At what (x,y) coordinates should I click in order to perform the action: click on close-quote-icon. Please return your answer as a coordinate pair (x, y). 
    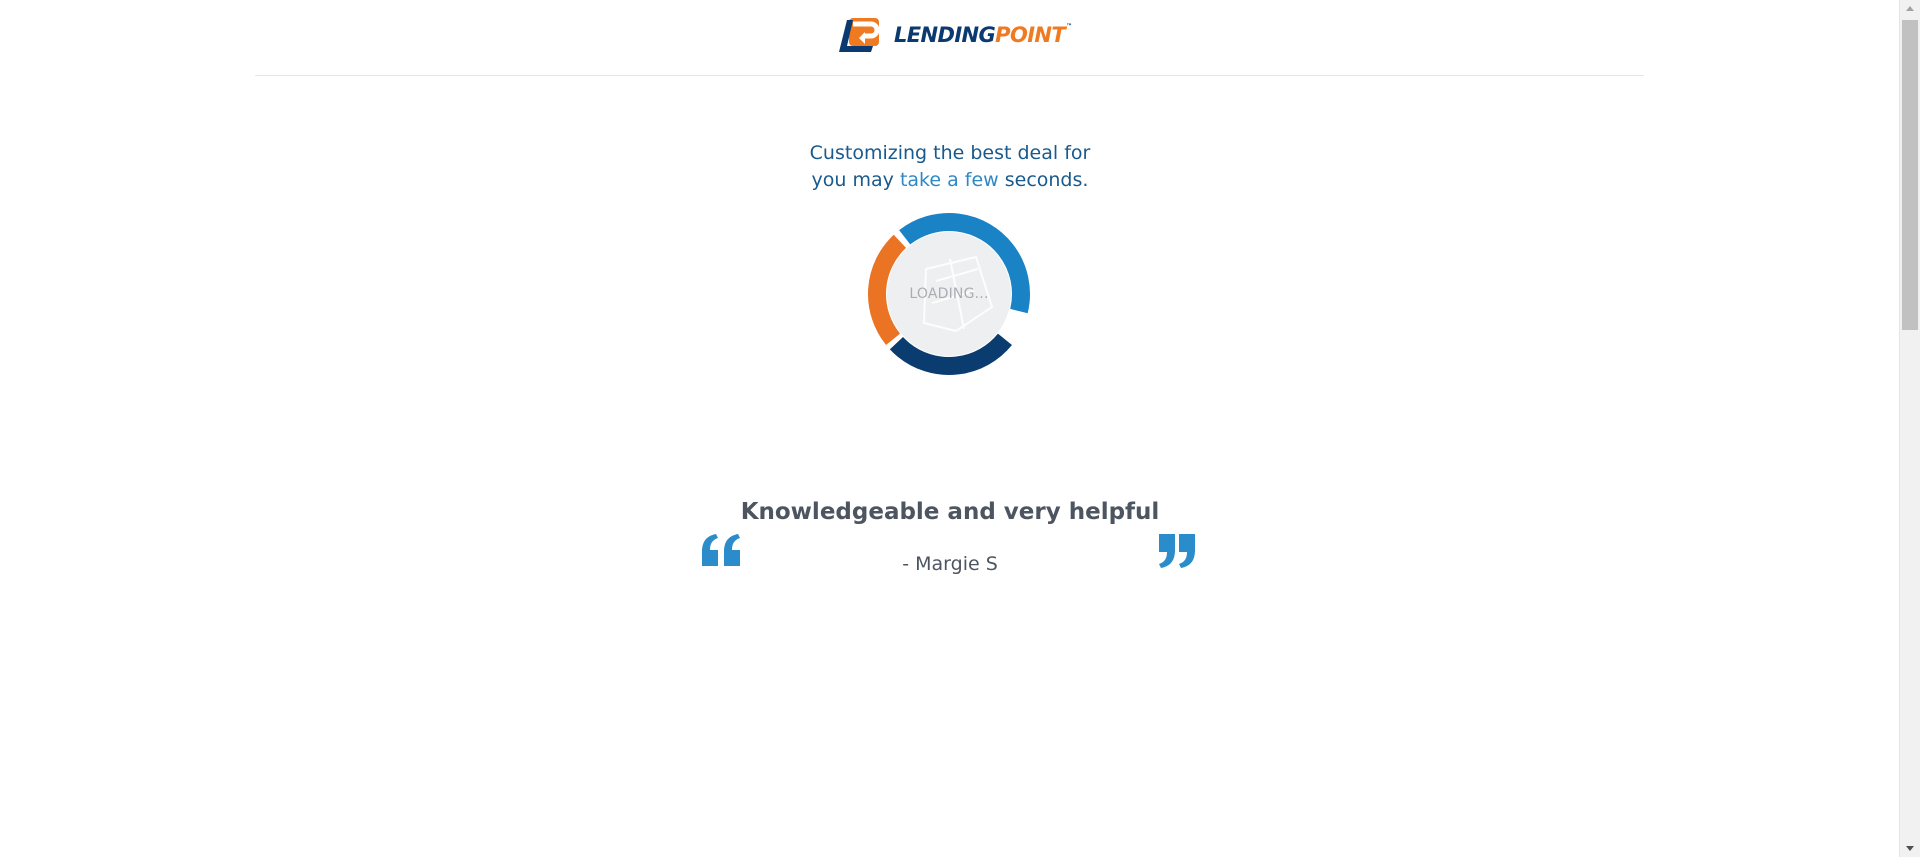
    Looking at the image, I should click on (1177, 551).